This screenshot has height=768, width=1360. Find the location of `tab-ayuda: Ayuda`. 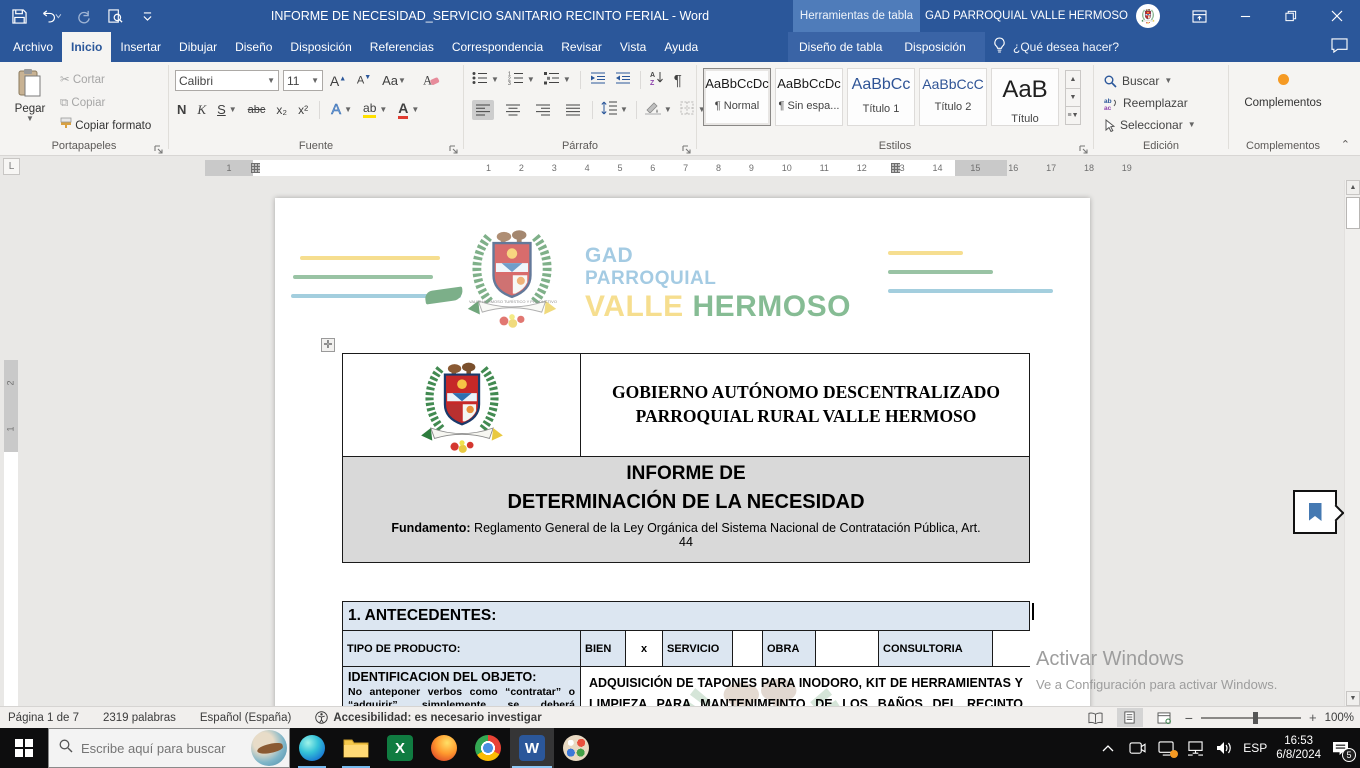

tab-ayuda: Ayuda is located at coordinates (681, 47).